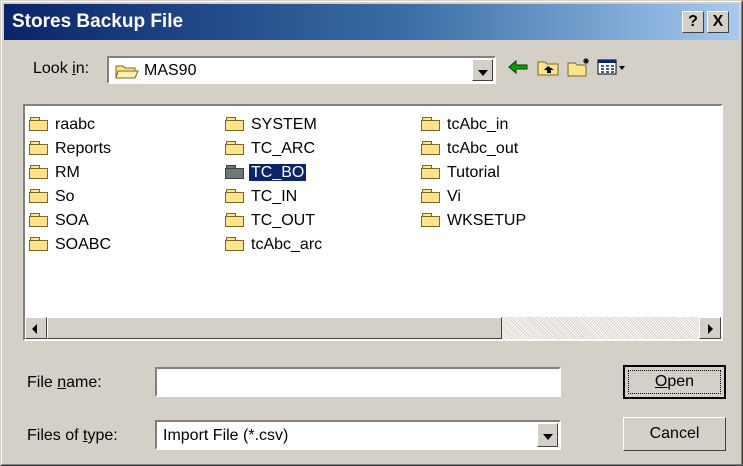 Image resolution: width=743 pixels, height=466 pixels. Describe the element at coordinates (693, 22) in the screenshot. I see `help-button: ?` at that location.